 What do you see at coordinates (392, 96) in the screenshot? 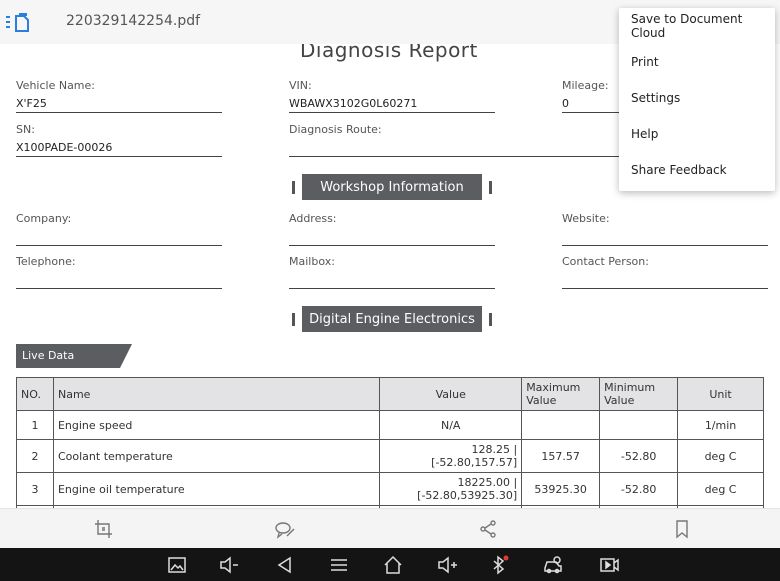
I see `vin-field: VIN: WBAWX3102G0L60271` at bounding box center [392, 96].